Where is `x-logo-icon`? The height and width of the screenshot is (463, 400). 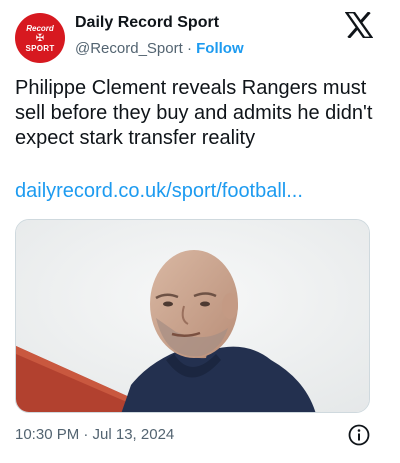
x-logo-icon is located at coordinates (359, 25).